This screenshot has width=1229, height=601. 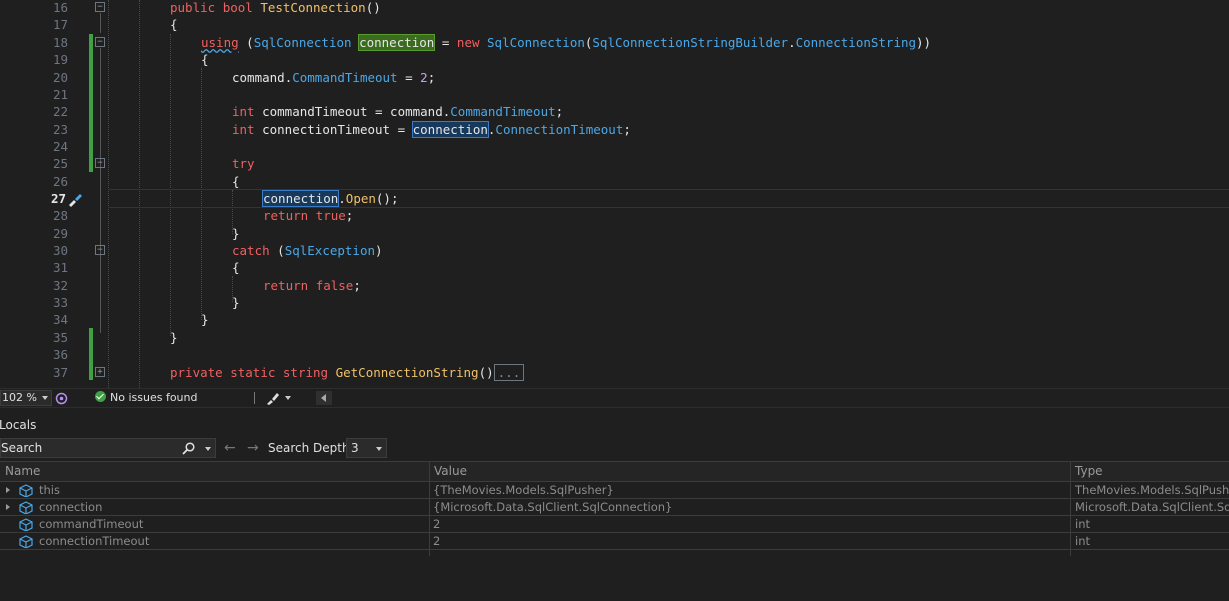 What do you see at coordinates (437, 541) in the screenshot?
I see `row-value: 2` at bounding box center [437, 541].